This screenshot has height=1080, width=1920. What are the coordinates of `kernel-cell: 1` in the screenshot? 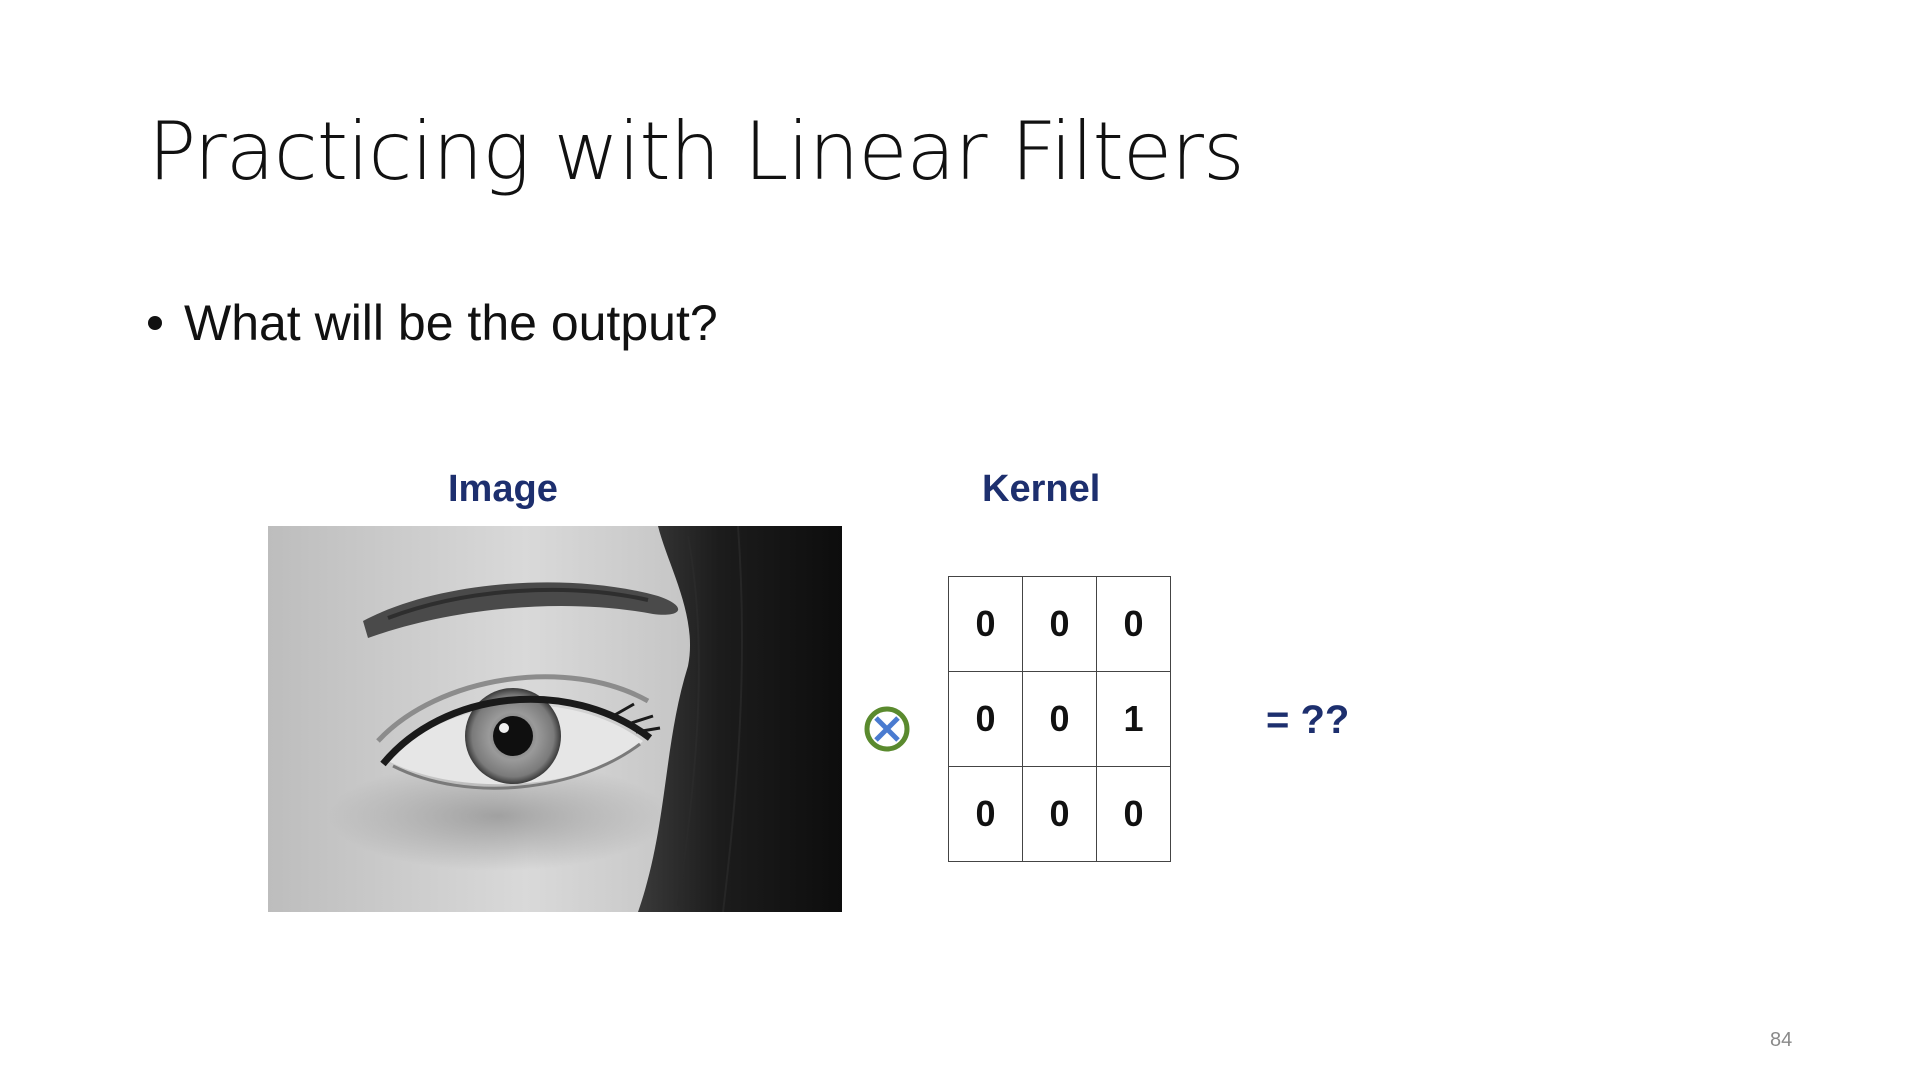 It's located at (1133, 719).